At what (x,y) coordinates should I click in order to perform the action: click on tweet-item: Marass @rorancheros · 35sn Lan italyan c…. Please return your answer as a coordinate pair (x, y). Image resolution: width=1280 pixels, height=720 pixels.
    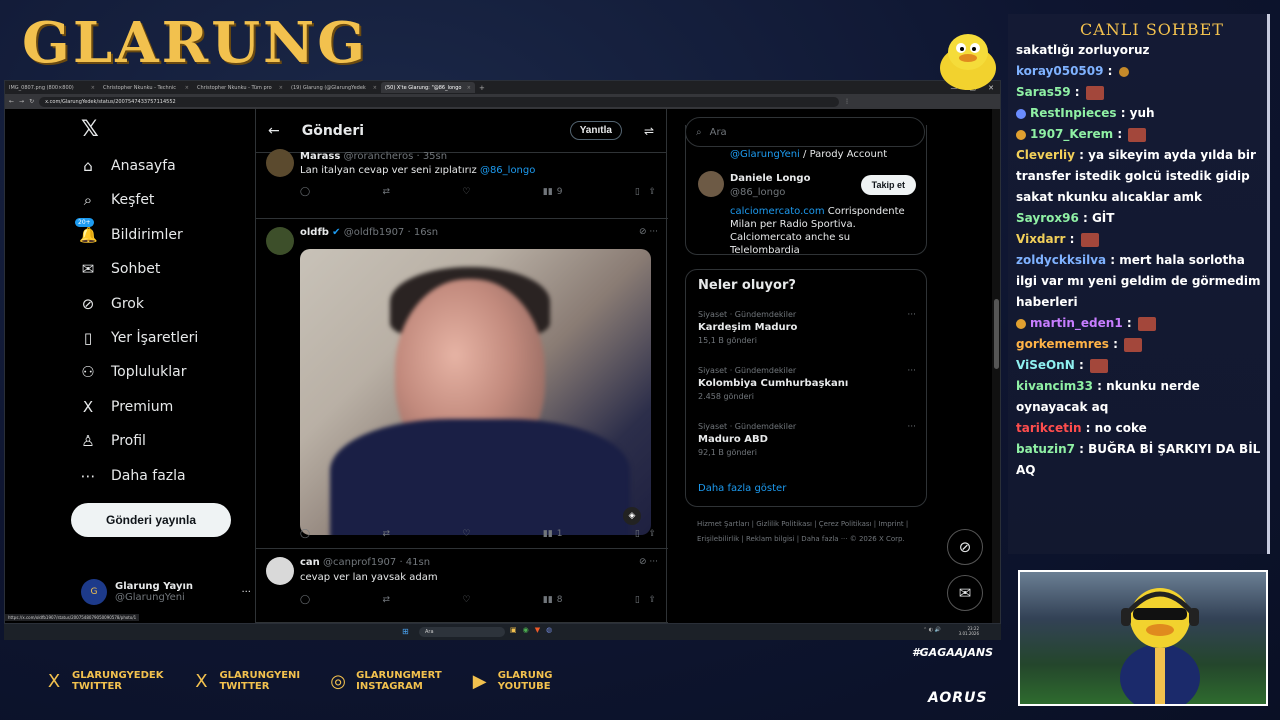
    Looking at the image, I should click on (462, 184).